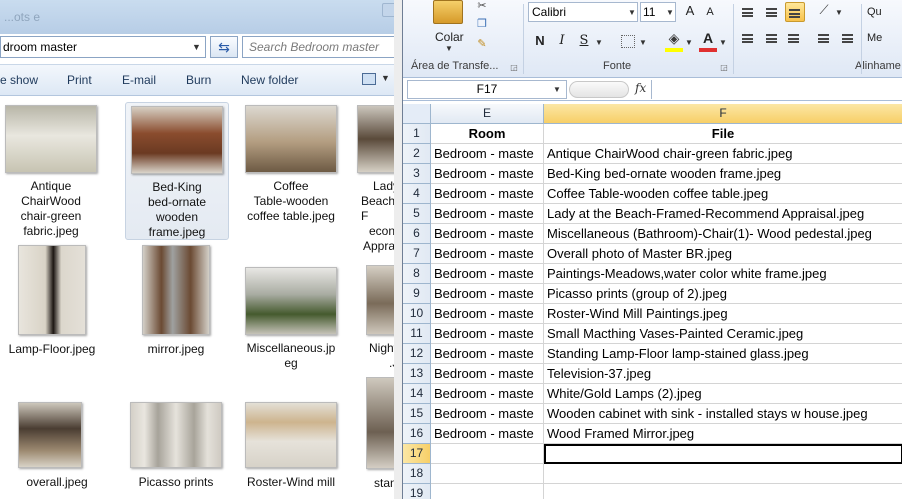  Describe the element at coordinates (417, 474) in the screenshot. I see `row-header: 18` at that location.